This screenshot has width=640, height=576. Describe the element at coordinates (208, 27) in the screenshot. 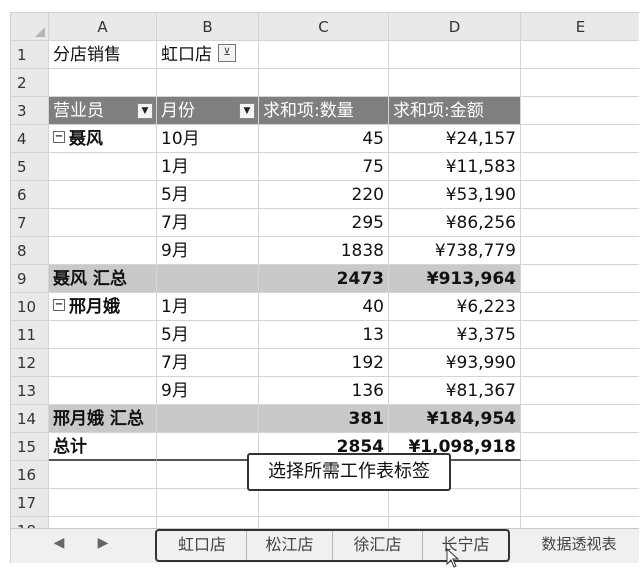

I see `column-header-b: B` at that location.